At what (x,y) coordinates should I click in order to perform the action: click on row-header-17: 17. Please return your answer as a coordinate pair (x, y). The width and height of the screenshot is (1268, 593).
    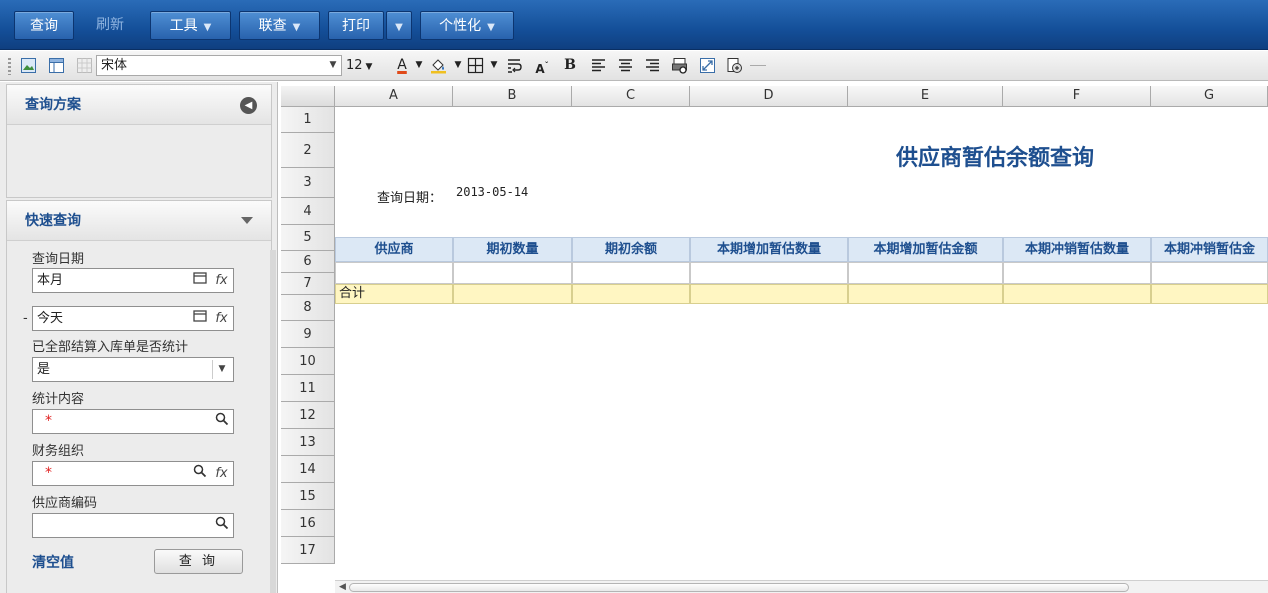
    Looking at the image, I should click on (308, 550).